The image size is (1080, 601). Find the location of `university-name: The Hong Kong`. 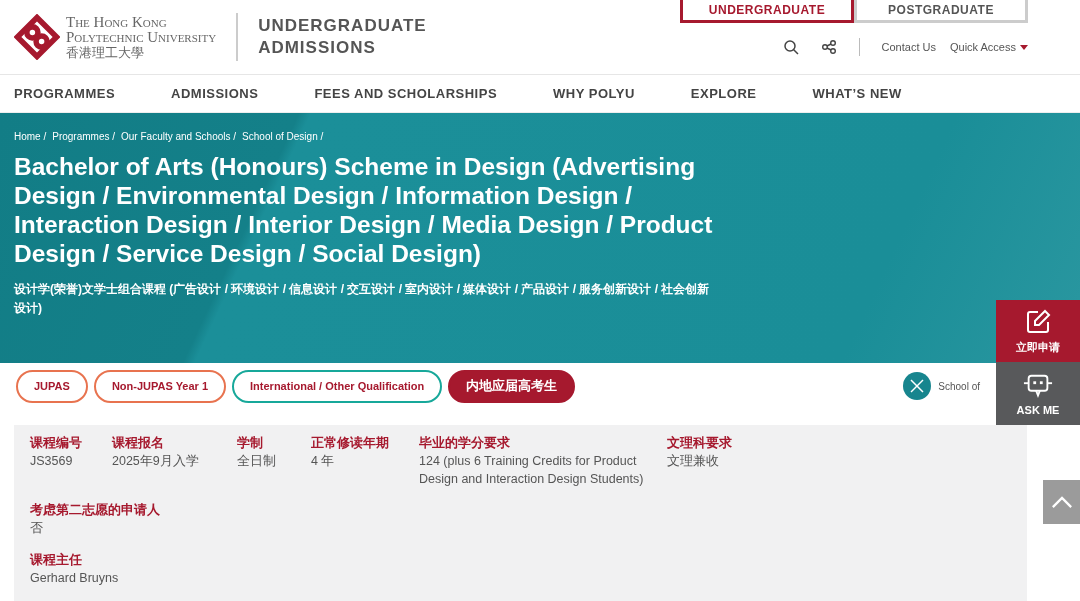

university-name: The Hong Kong is located at coordinates (117, 22).